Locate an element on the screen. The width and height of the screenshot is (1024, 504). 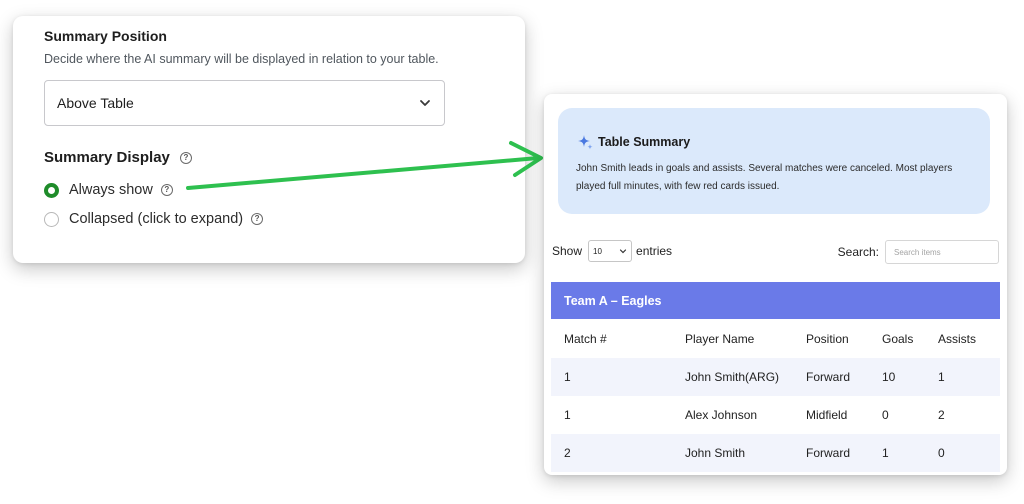
summary-display-title: Summary Display ? is located at coordinates (118, 157).